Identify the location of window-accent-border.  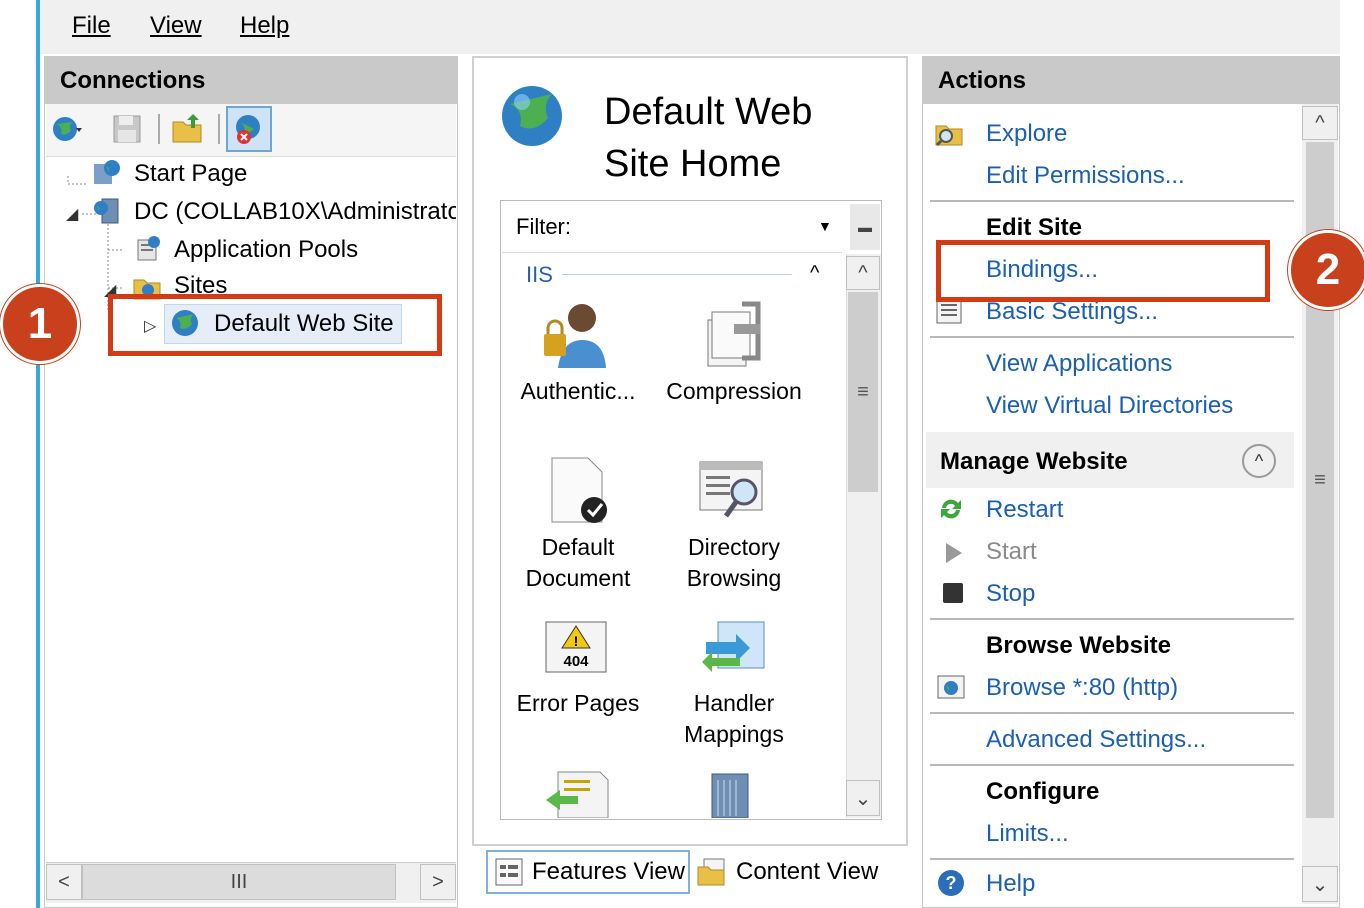
(38, 454).